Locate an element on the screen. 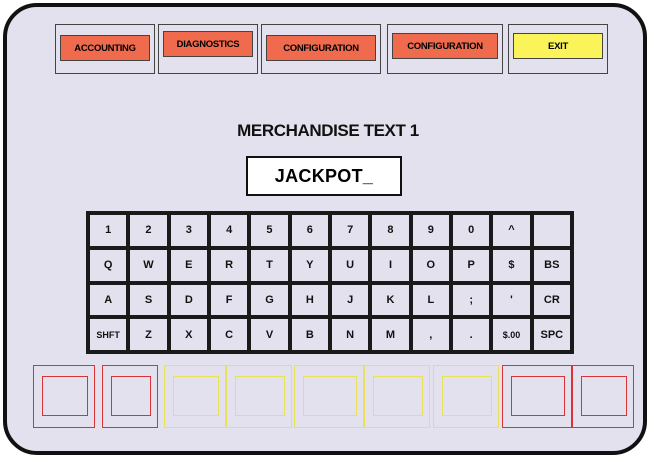 This screenshot has height=463, width=656. accounting-cell: ACCOUNTING is located at coordinates (105, 49).